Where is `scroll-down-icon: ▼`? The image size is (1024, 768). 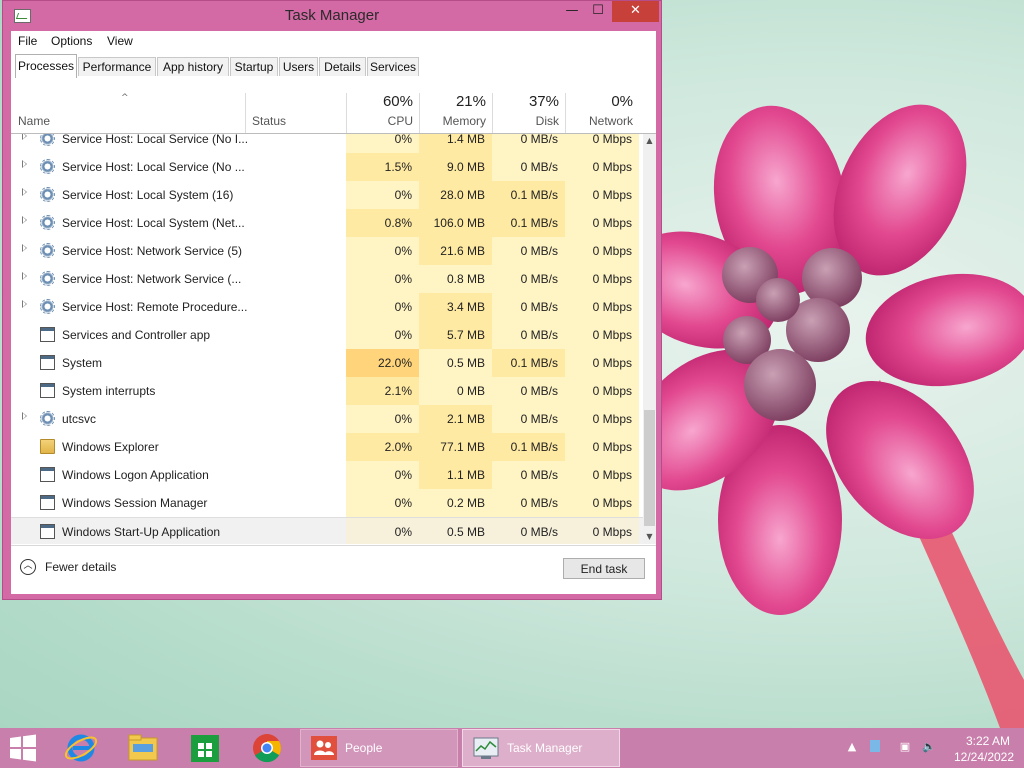
scroll-down-icon: ▼ is located at coordinates (649, 537).